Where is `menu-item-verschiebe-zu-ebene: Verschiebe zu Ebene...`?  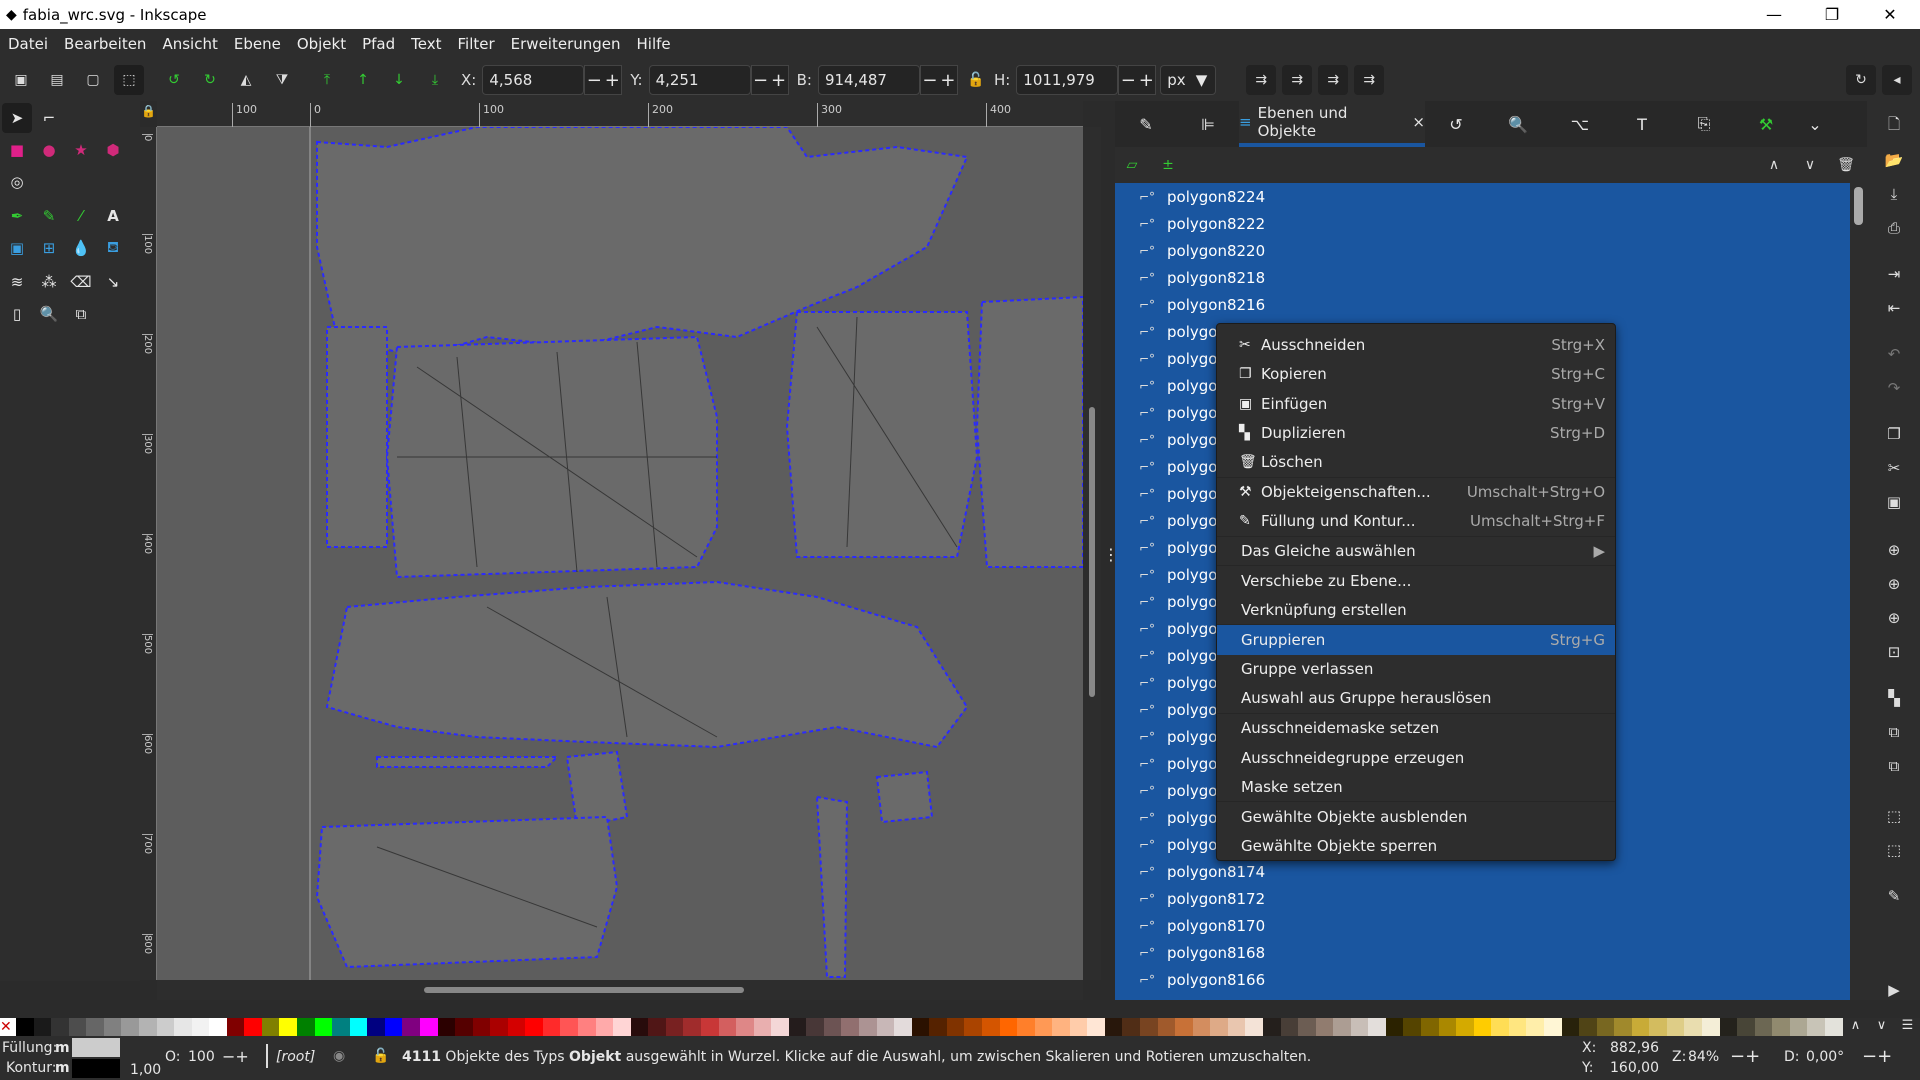 menu-item-verschiebe-zu-ebene: Verschiebe zu Ebene... is located at coordinates (1416, 581).